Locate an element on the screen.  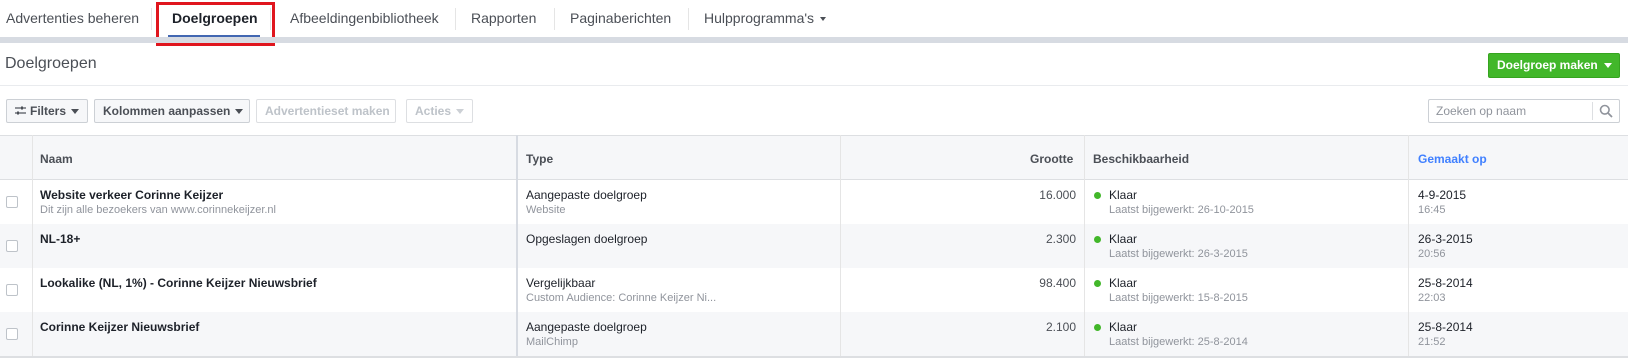
customize-columns-button: Kolommen aanpassen is located at coordinates (172, 111).